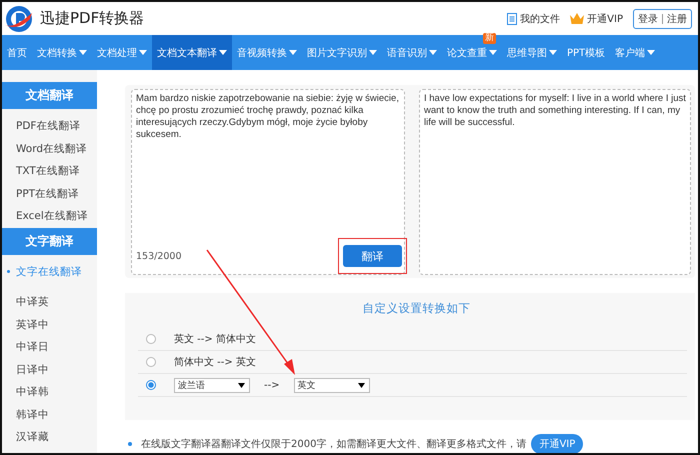 This screenshot has width=700, height=455. Describe the element at coordinates (512, 18) in the screenshot. I see `document-icon` at that location.